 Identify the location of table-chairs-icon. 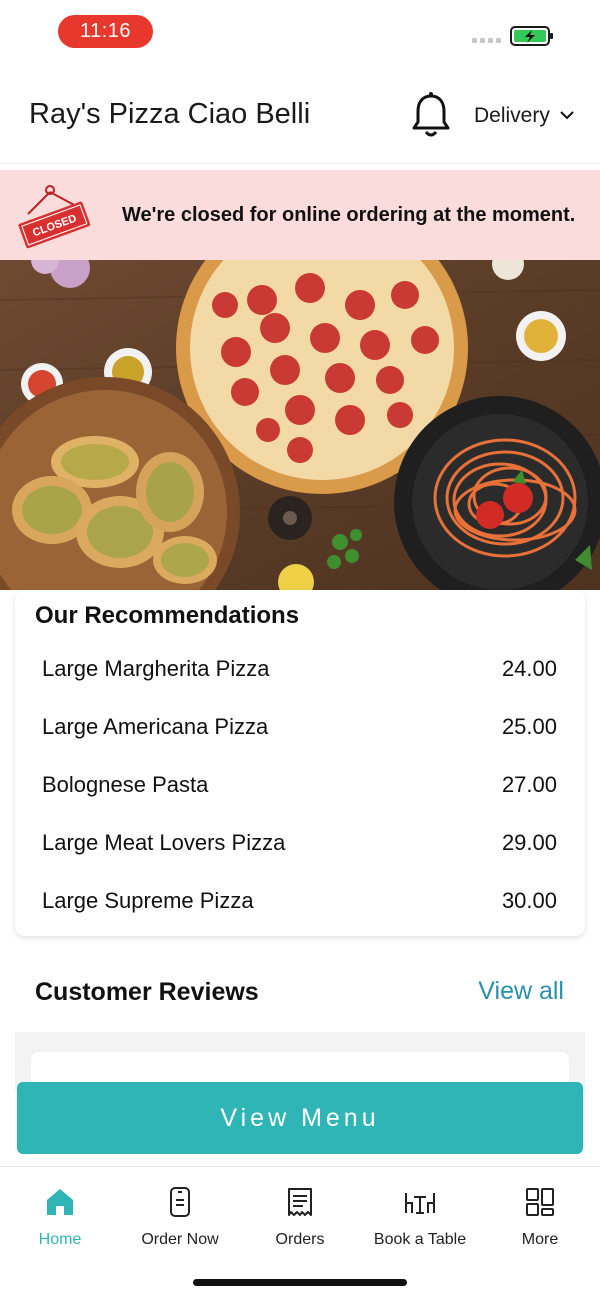
(420, 1203).